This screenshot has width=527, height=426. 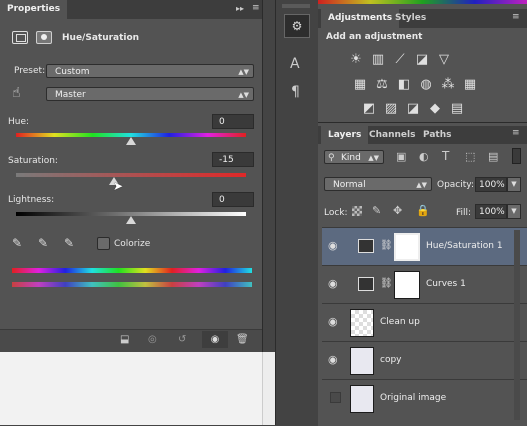 What do you see at coordinates (296, 6) in the screenshot?
I see `dock-grip` at bounding box center [296, 6].